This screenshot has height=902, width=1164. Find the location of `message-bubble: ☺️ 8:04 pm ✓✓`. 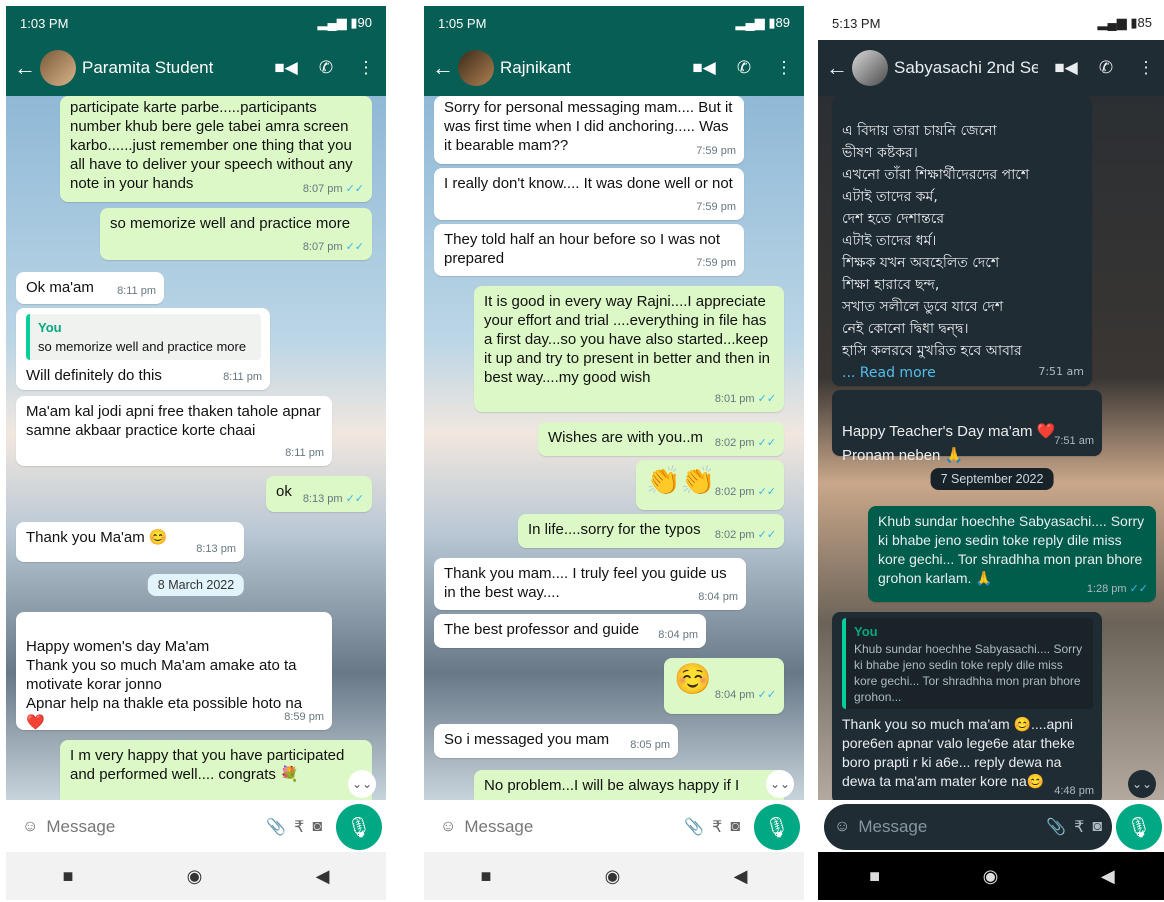

message-bubble: ☺️ 8:04 pm ✓✓ is located at coordinates (724, 686).